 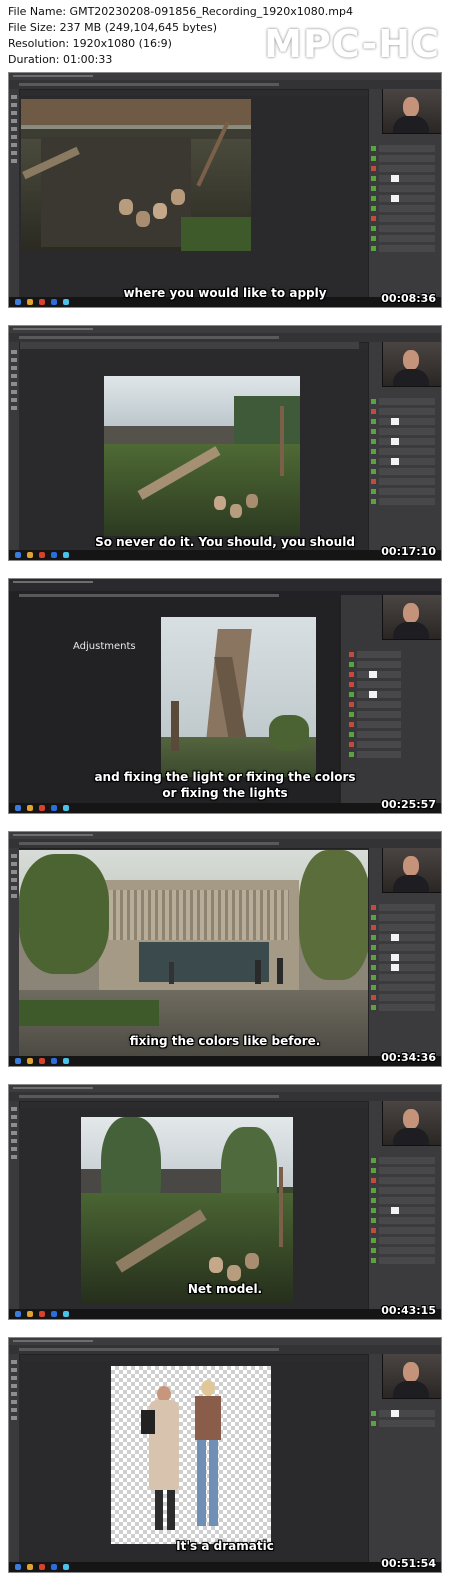 I want to click on browser-tab-bar, so click(x=225, y=585).